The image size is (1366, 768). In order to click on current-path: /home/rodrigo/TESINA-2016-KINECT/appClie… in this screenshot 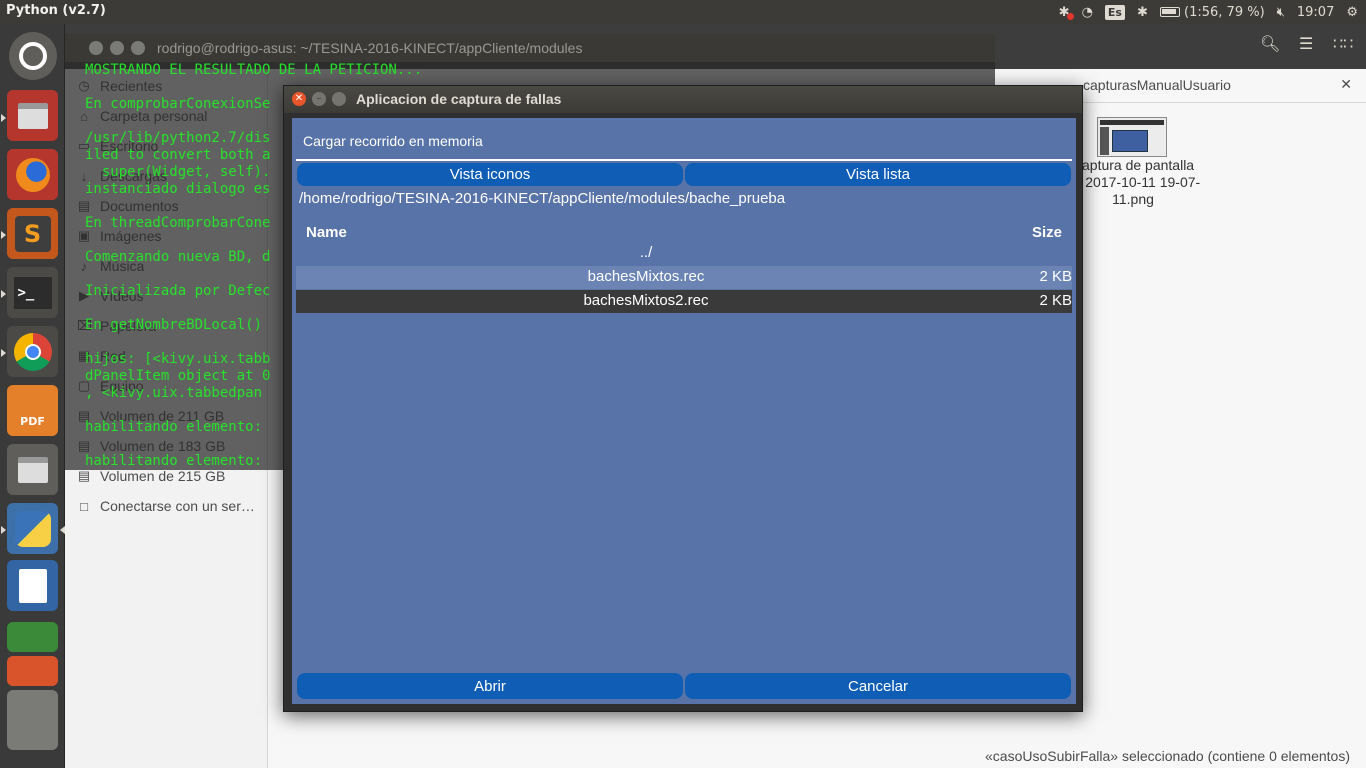, I will do `click(542, 198)`.